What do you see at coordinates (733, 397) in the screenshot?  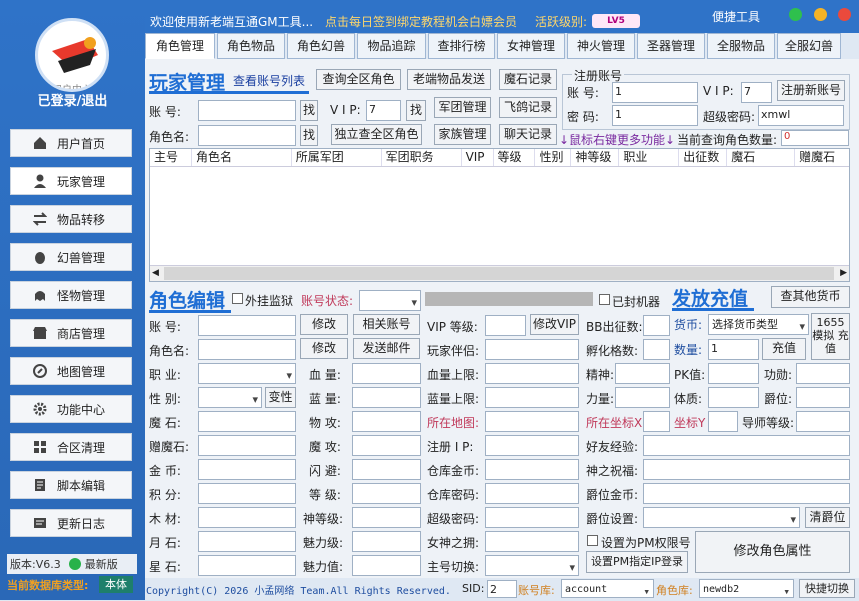 I see `stamina-input` at bounding box center [733, 397].